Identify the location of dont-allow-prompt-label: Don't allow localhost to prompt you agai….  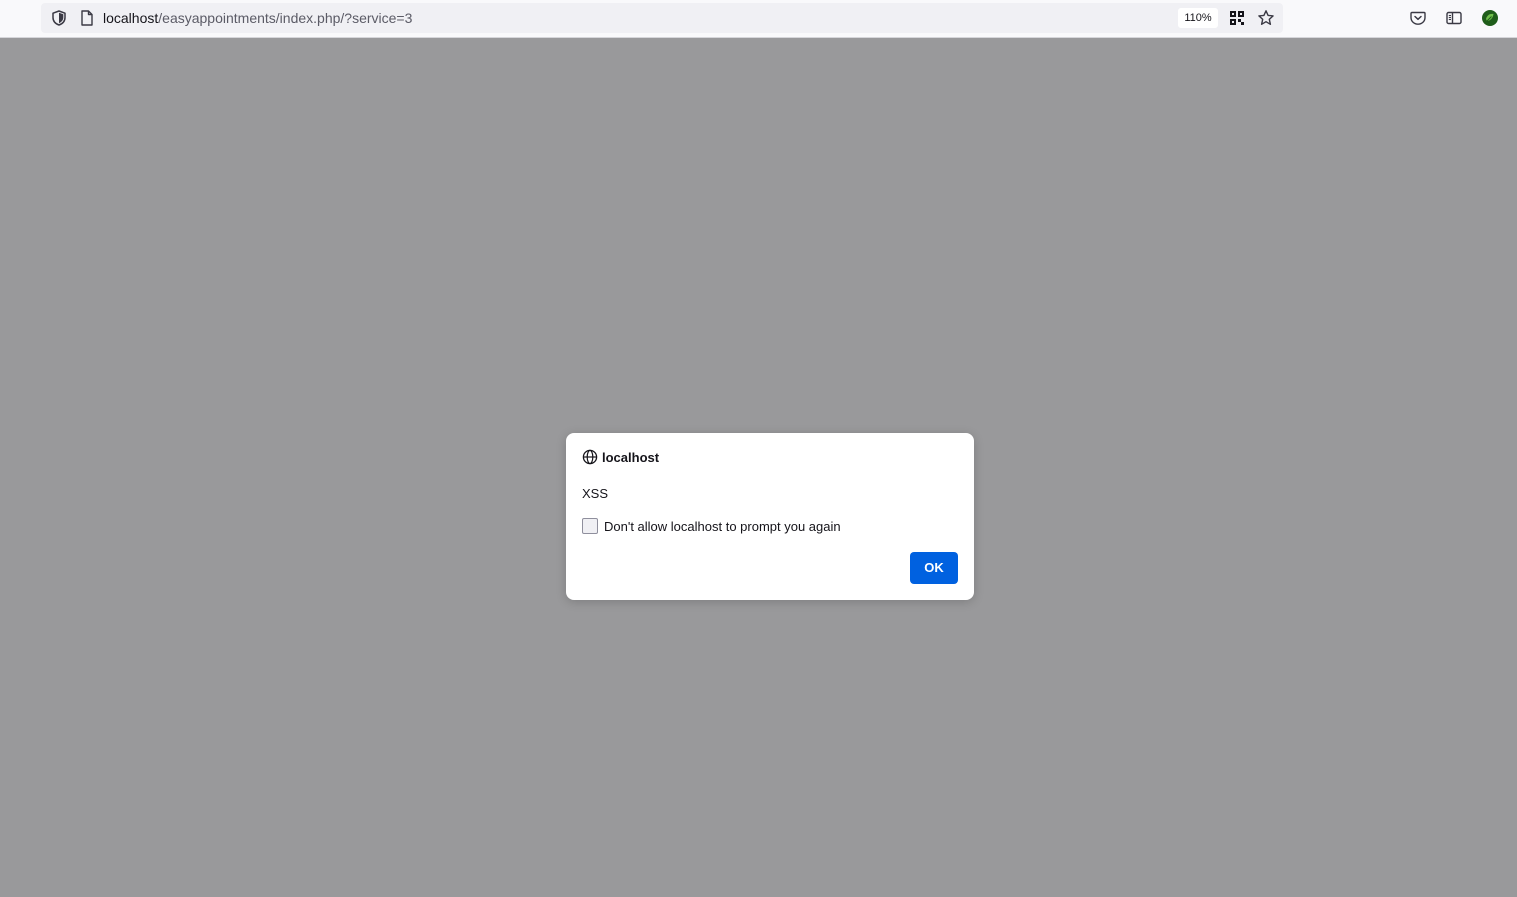
(722, 526).